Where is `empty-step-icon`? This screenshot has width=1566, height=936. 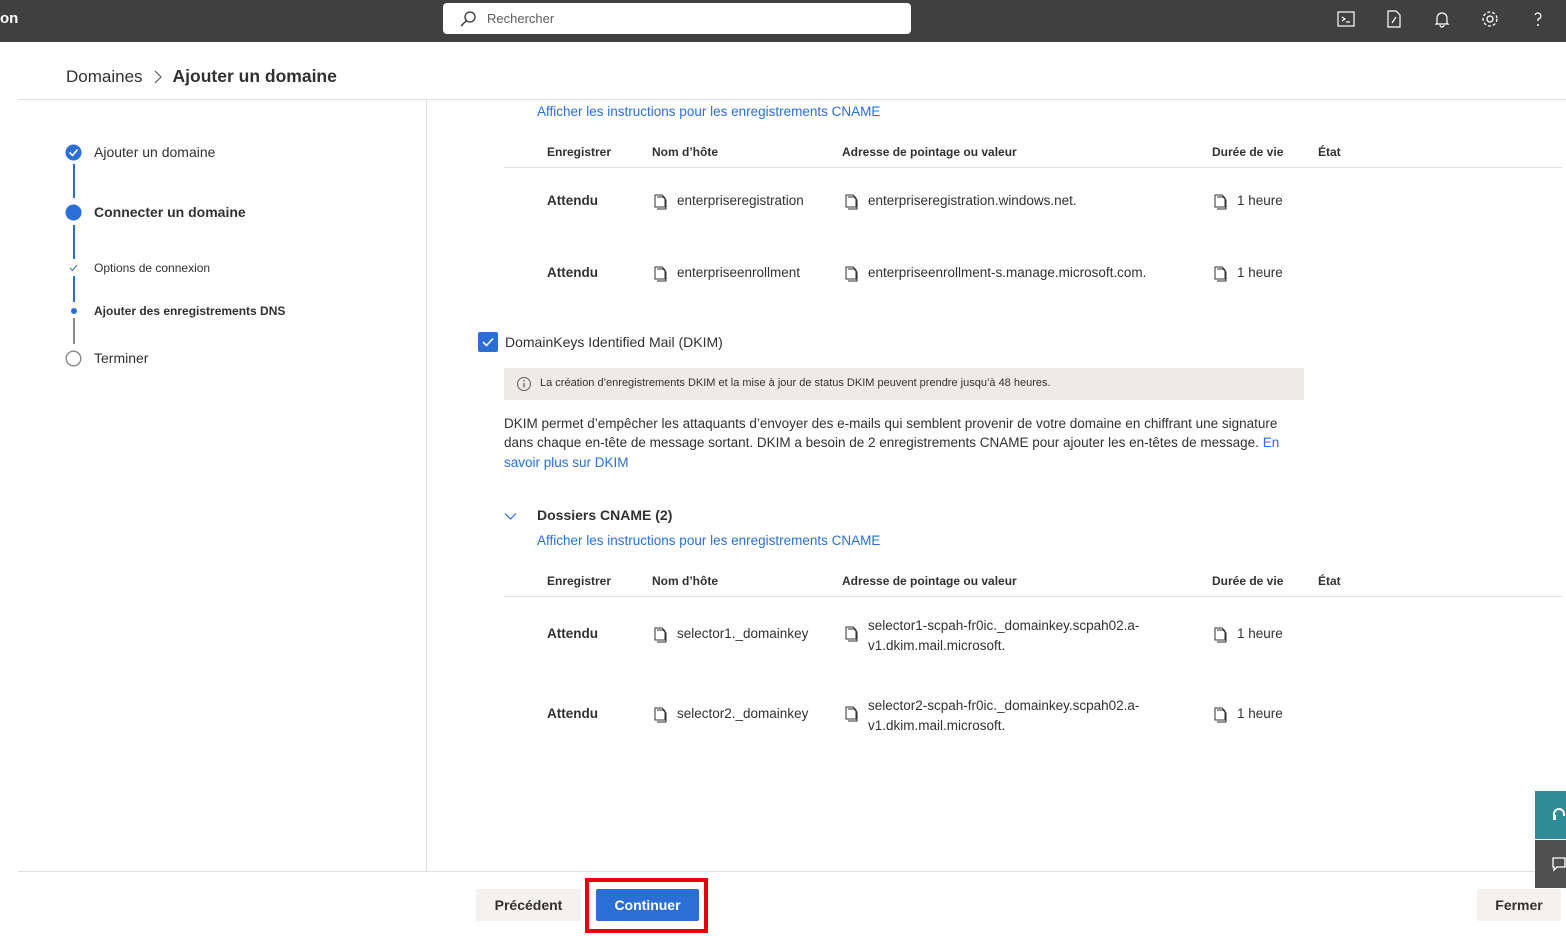 empty-step-icon is located at coordinates (73, 358).